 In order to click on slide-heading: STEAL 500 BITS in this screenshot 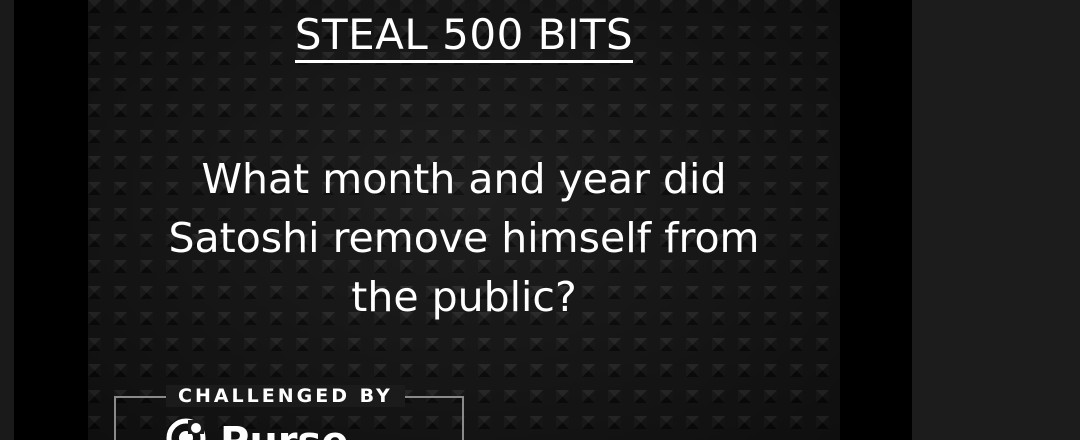, I will do `click(464, 36)`.